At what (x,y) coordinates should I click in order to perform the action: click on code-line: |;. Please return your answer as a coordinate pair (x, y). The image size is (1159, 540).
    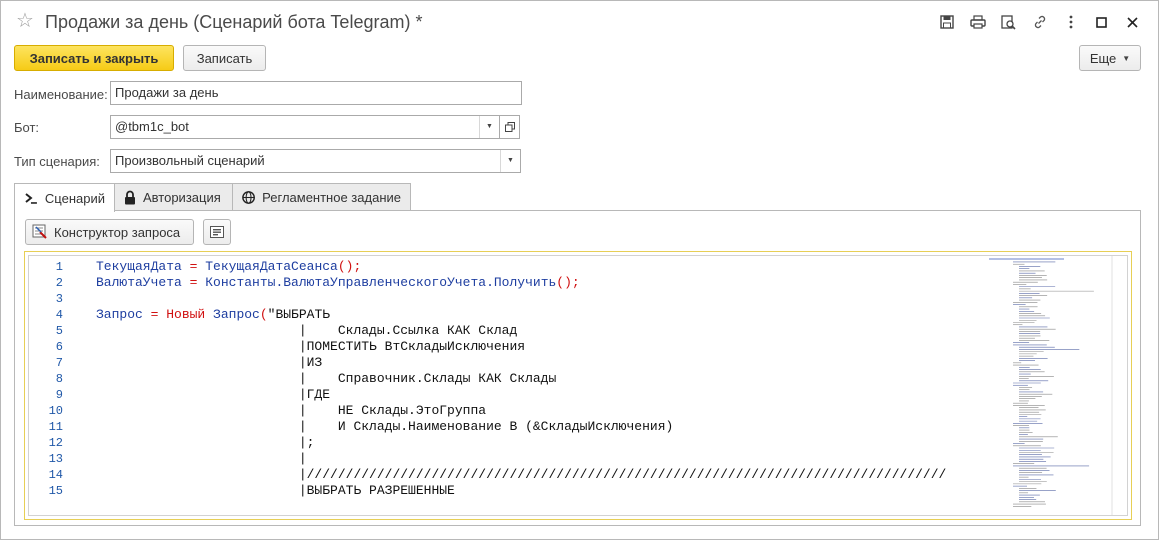
    Looking at the image, I should click on (205, 443).